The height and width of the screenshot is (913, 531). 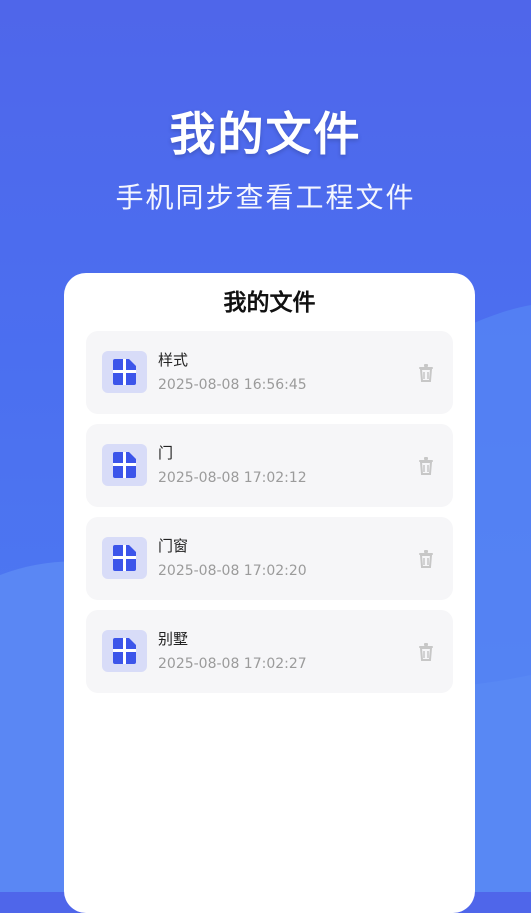 What do you see at coordinates (173, 360) in the screenshot?
I see `file-name: 样式` at bounding box center [173, 360].